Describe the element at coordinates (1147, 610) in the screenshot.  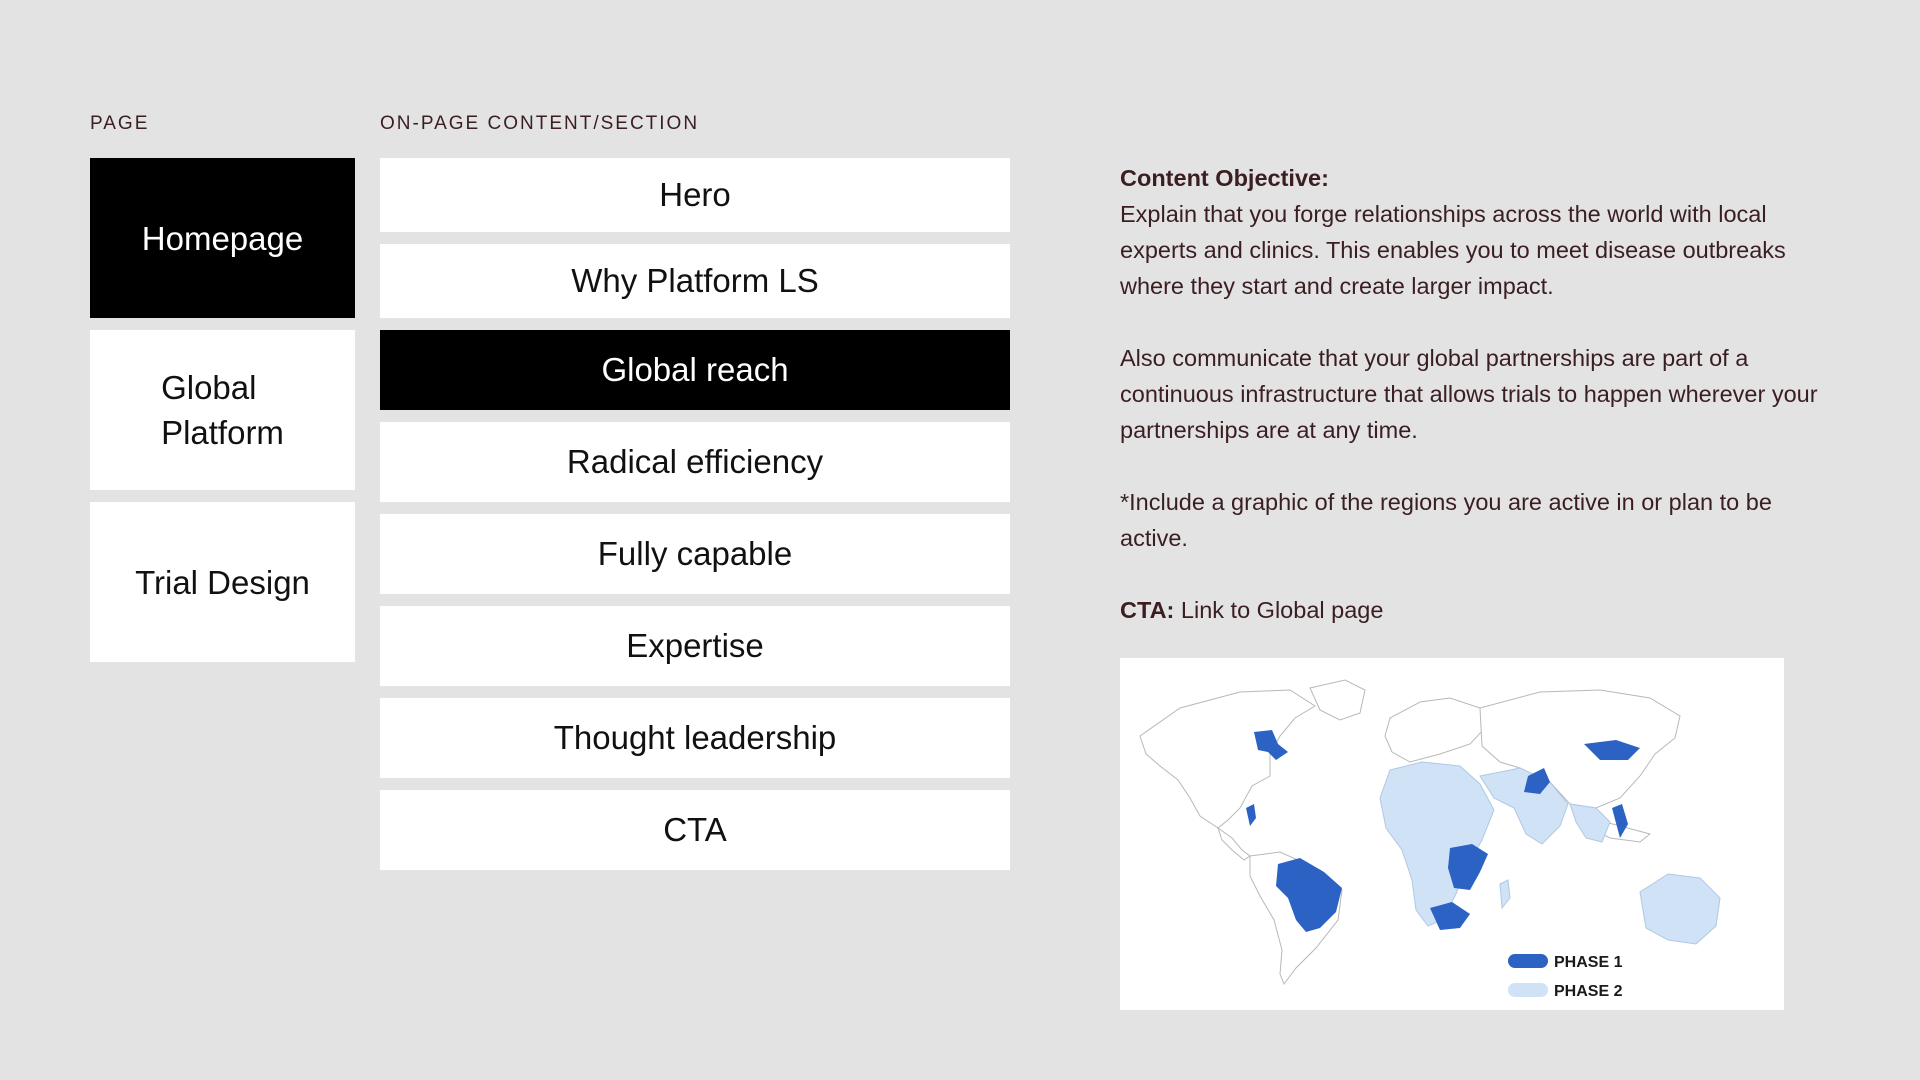
I see `cta-label: CTA:` at that location.